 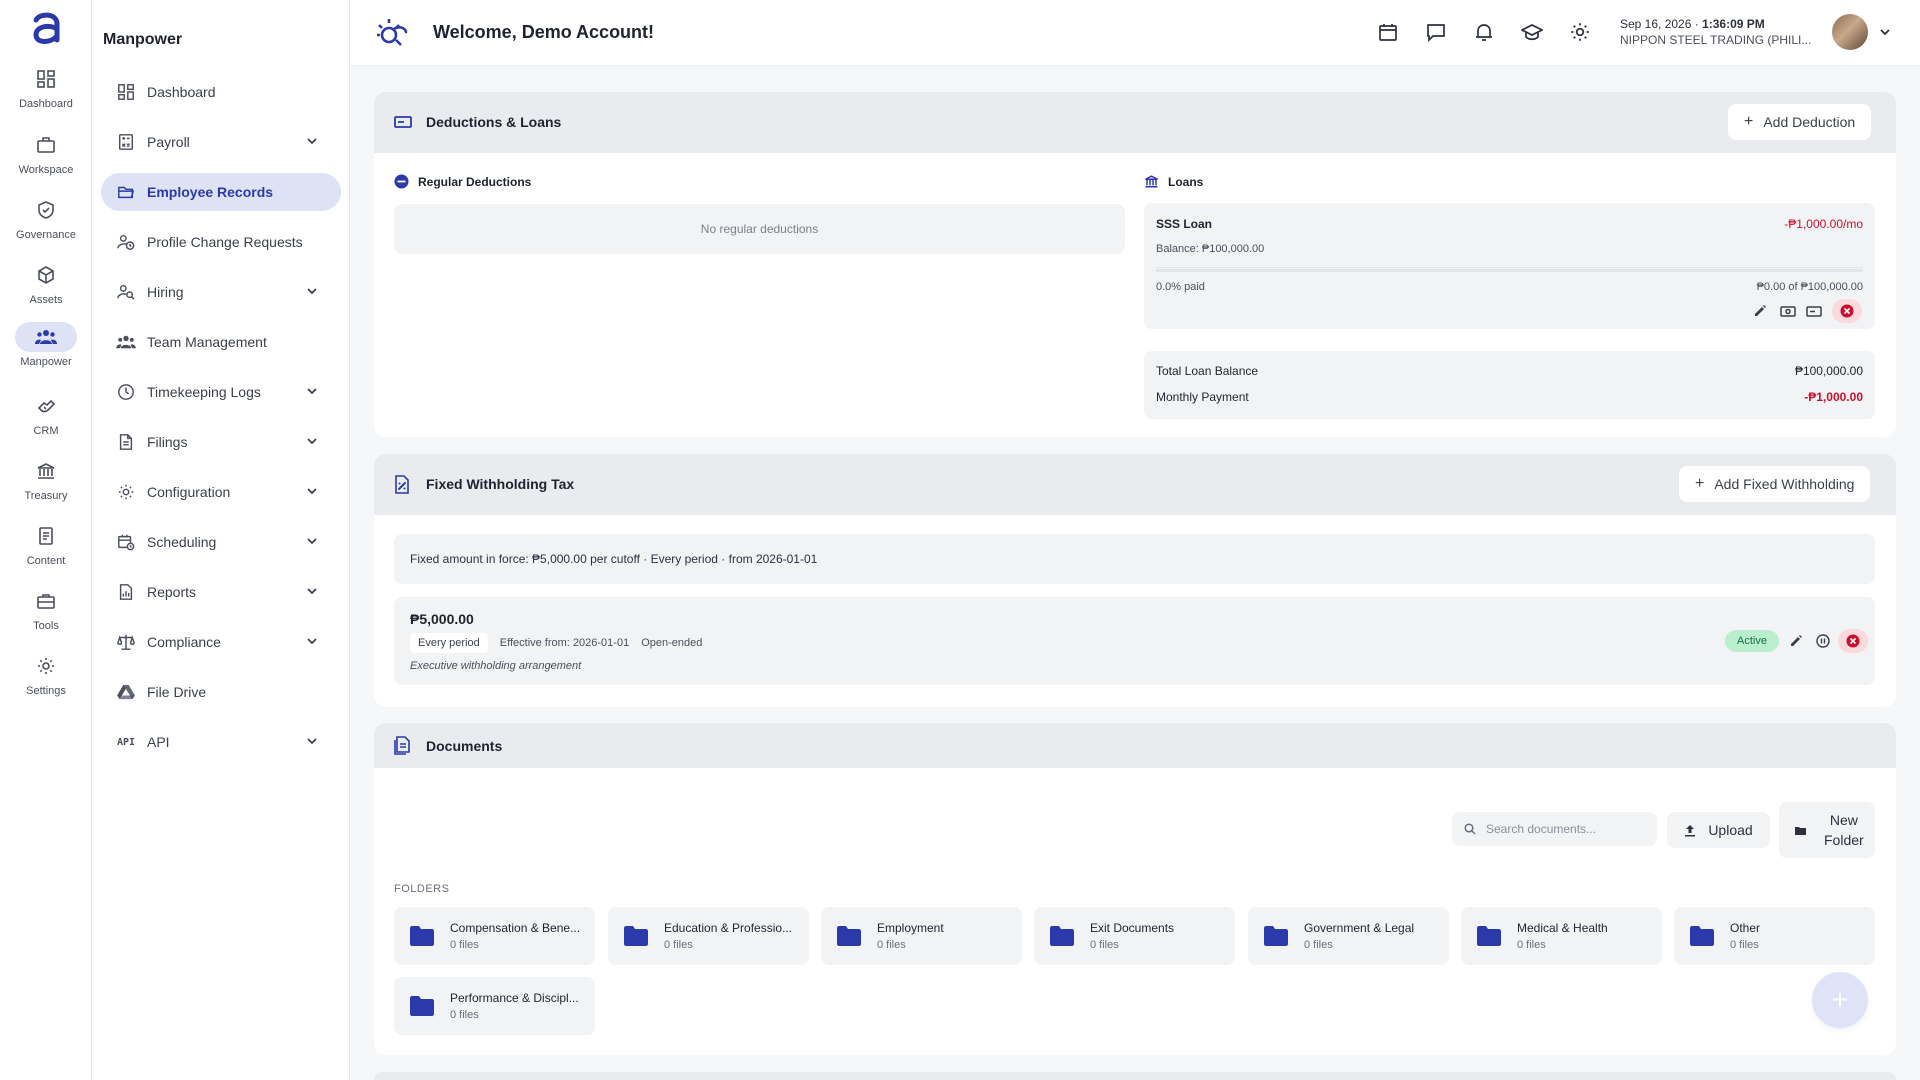 What do you see at coordinates (221, 142) in the screenshot?
I see `sidebar-item-payroll: Payroll` at bounding box center [221, 142].